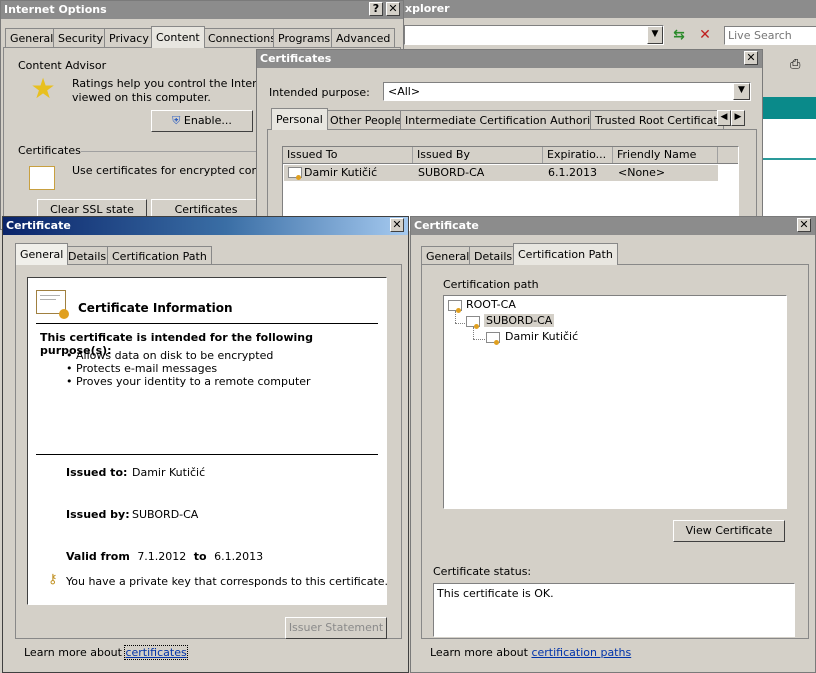 This screenshot has height=673, width=816. What do you see at coordinates (501, 173) in the screenshot?
I see `table-row: Damir Kutičić SUBORD-CA 6.1.2013 <None>` at bounding box center [501, 173].